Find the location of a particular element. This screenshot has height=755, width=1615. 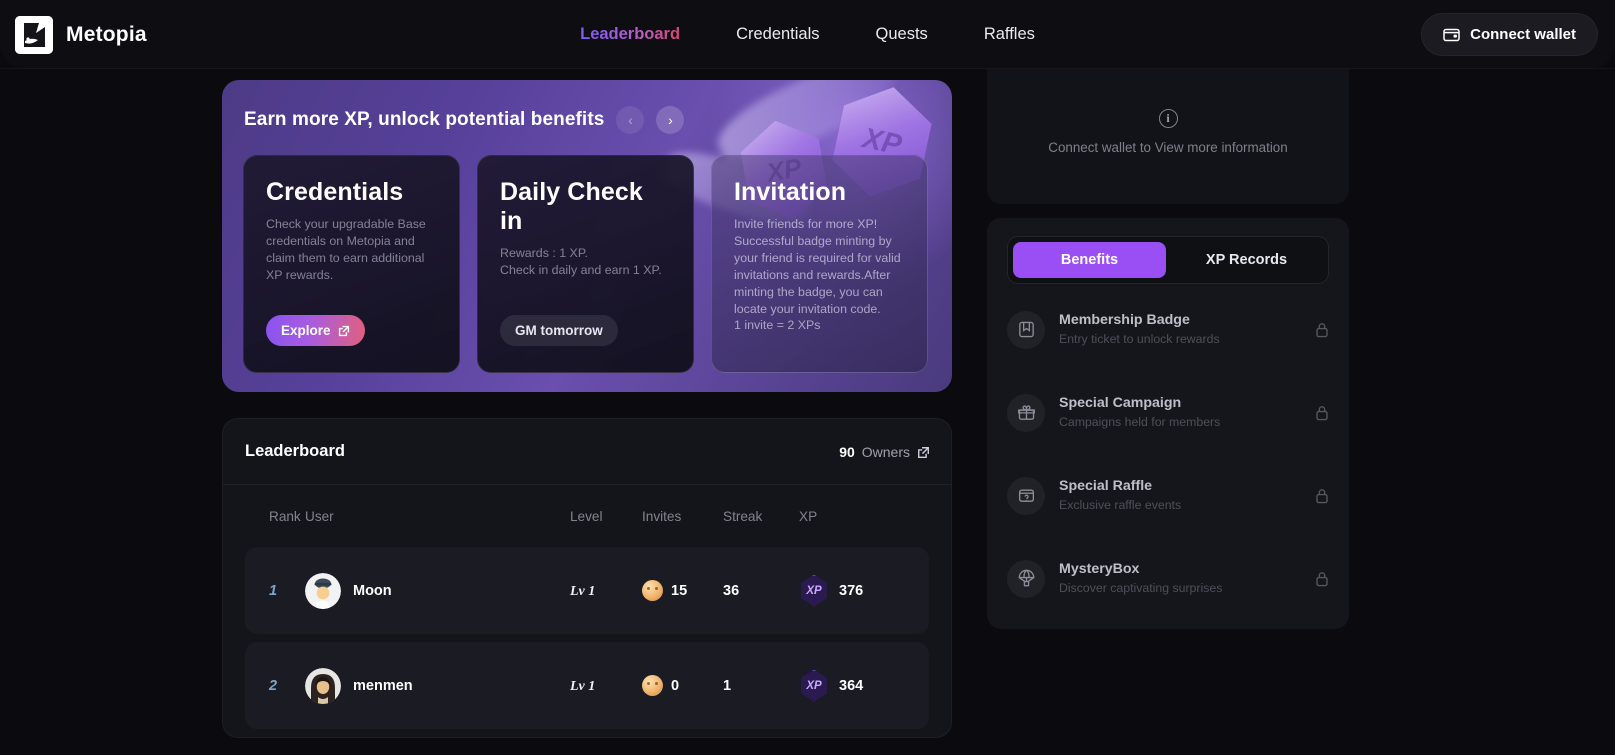

nav-item-quests: Quests is located at coordinates (902, 34).